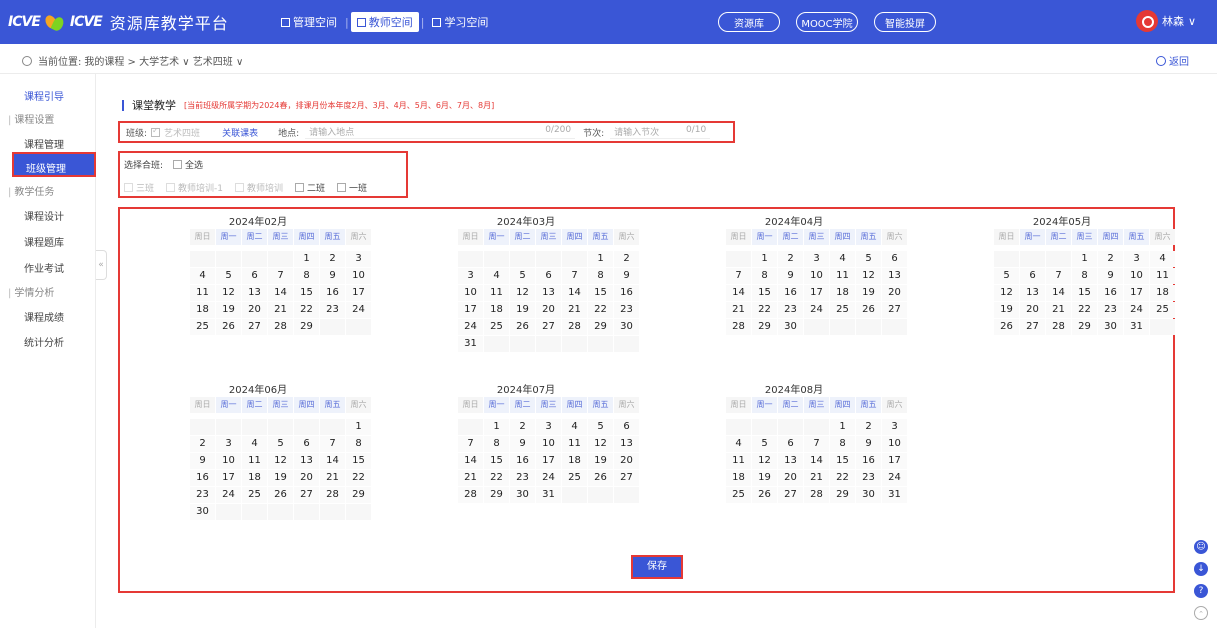  Describe the element at coordinates (44, 215) in the screenshot. I see `sidebar-item-course-design: 课程设计` at that location.